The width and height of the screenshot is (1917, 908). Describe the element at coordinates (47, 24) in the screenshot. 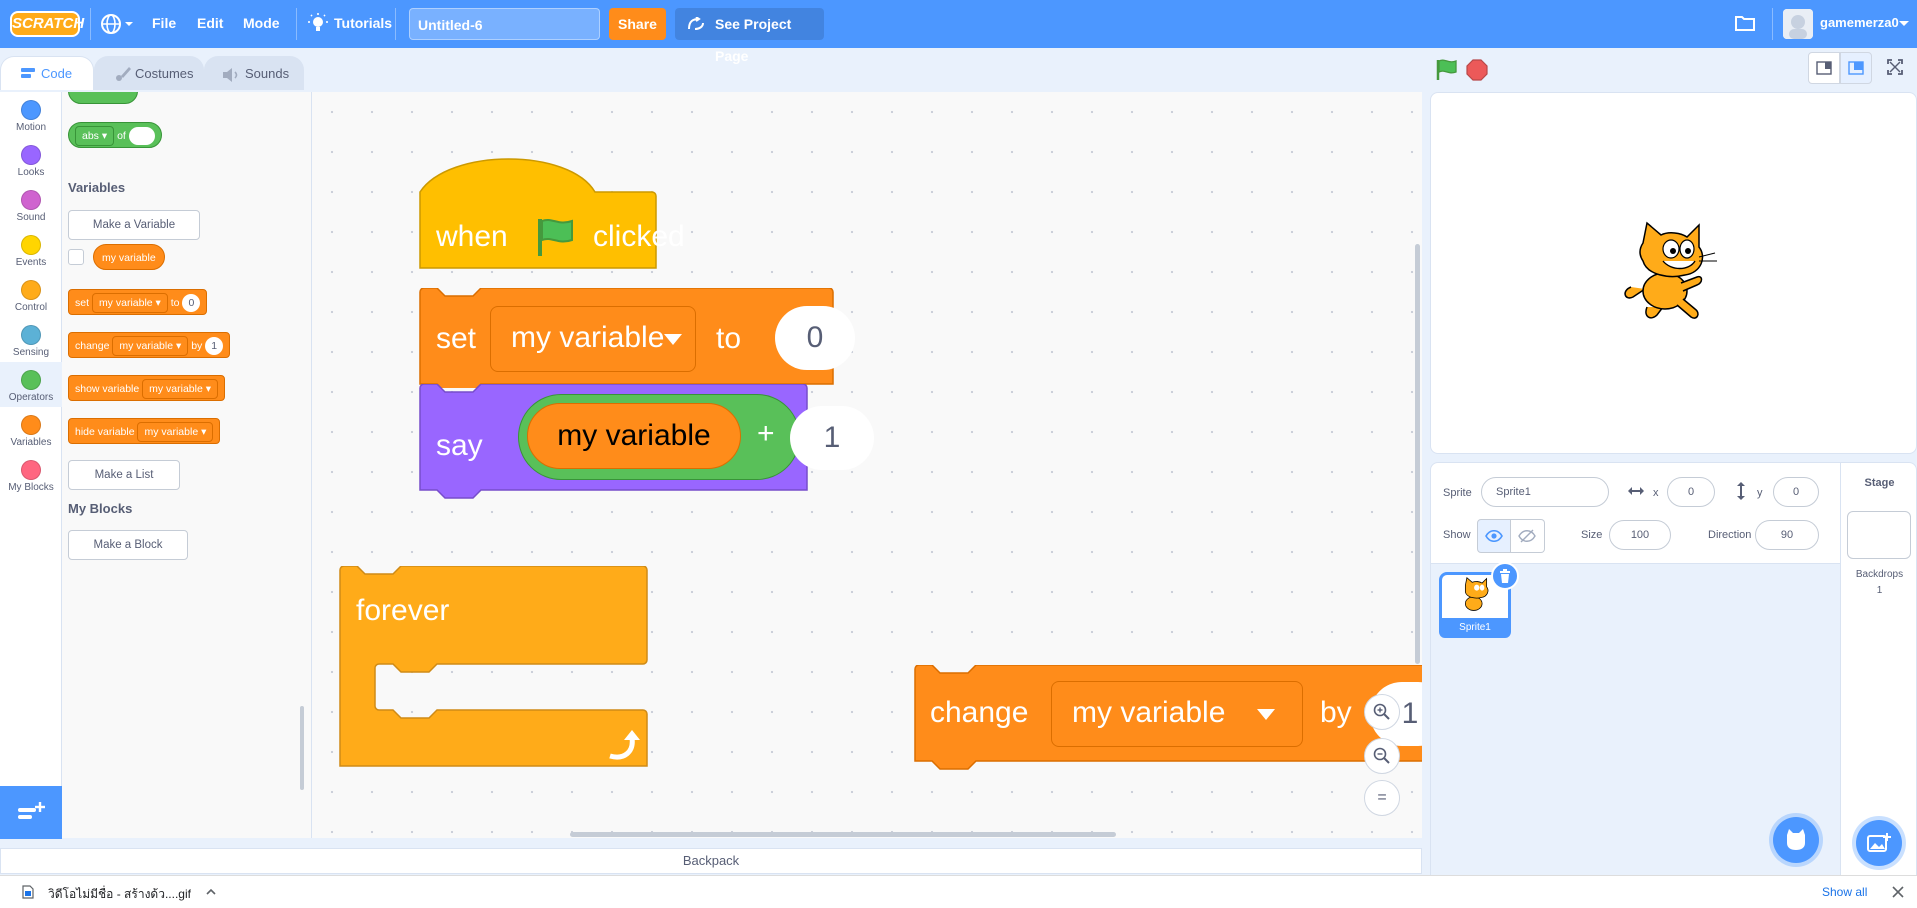

I see `scratch-logo: SCRATCH` at that location.